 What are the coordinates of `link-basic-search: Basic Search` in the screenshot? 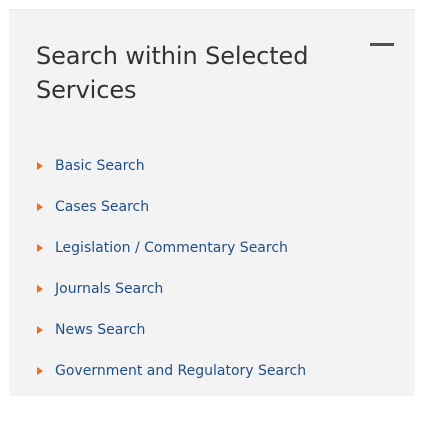 It's located at (171, 165).